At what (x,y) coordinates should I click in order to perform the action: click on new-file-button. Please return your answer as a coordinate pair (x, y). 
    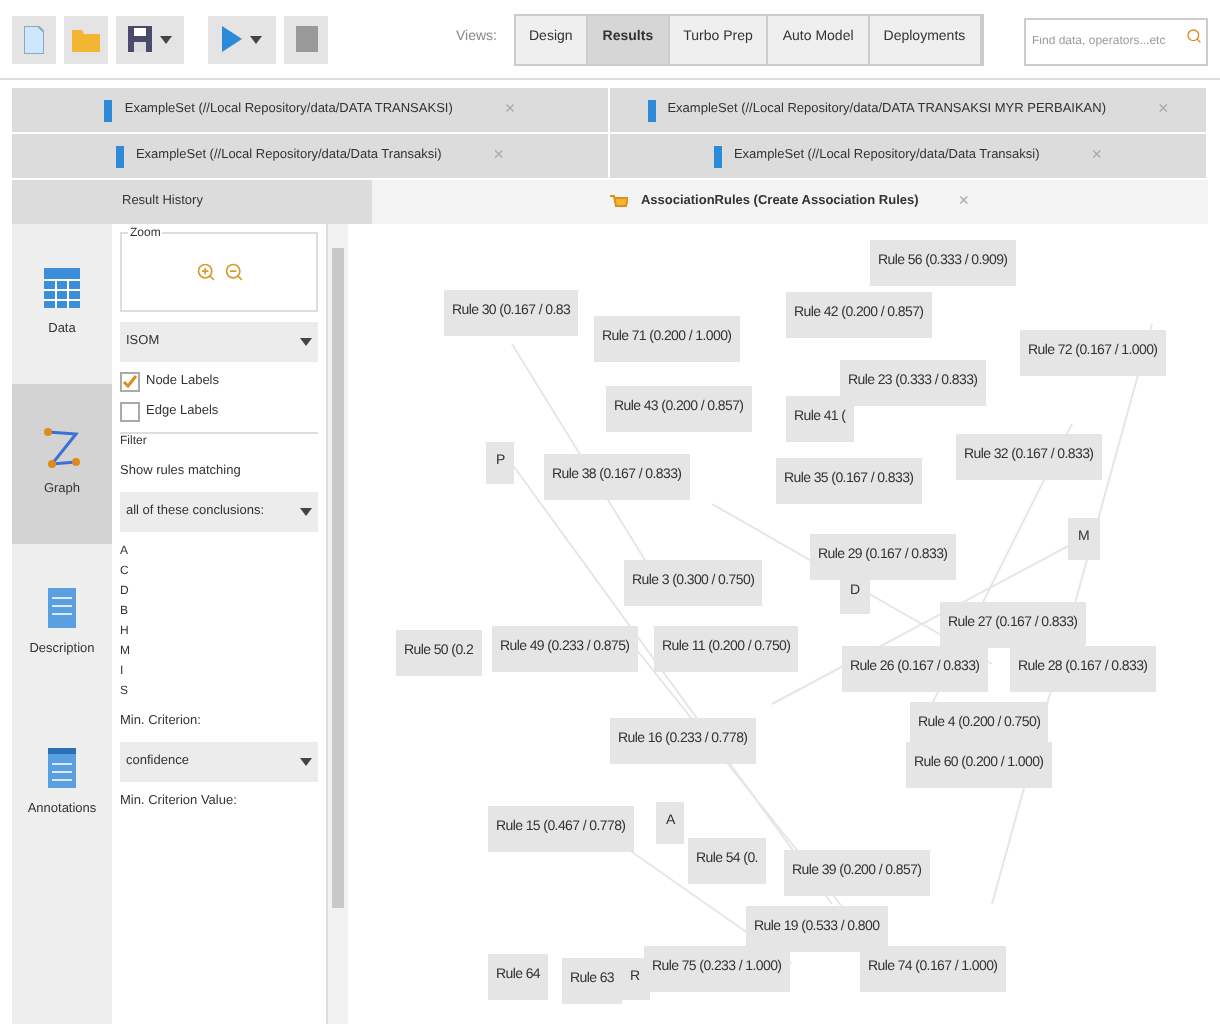
    Looking at the image, I should click on (34, 39).